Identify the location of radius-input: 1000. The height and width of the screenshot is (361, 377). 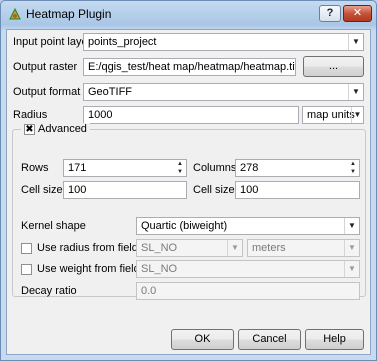
(191, 115).